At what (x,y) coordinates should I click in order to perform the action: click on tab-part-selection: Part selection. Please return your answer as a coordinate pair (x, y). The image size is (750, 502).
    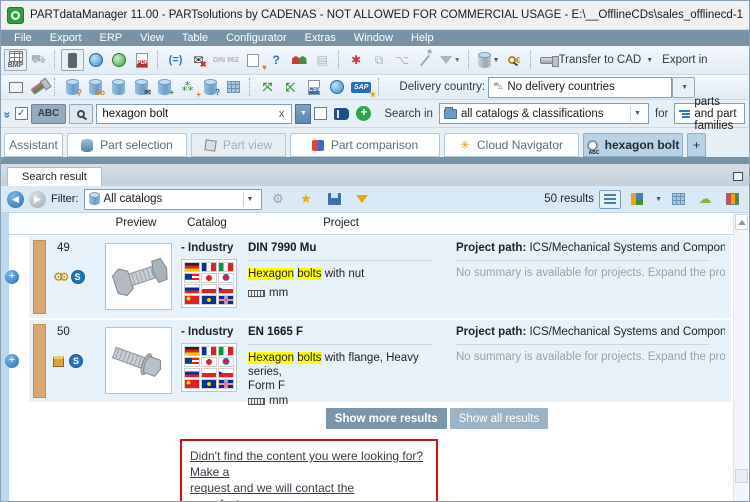
    Looking at the image, I should click on (127, 145).